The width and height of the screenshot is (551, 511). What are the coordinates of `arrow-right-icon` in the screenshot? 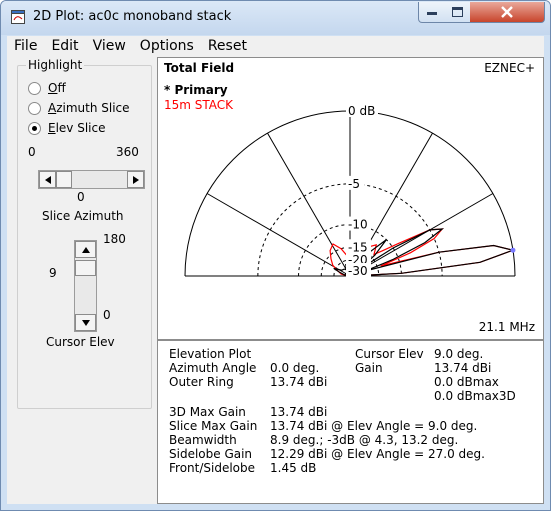 It's located at (135, 179).